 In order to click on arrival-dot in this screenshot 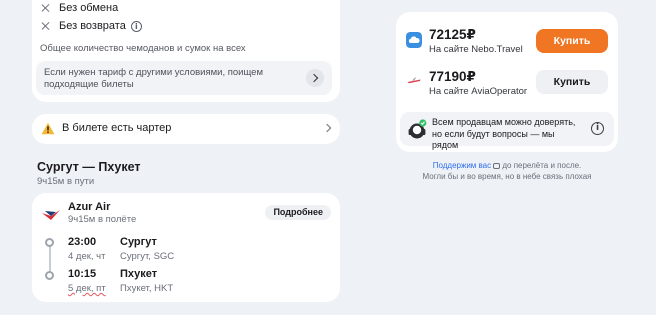, I will do `click(49, 275)`.